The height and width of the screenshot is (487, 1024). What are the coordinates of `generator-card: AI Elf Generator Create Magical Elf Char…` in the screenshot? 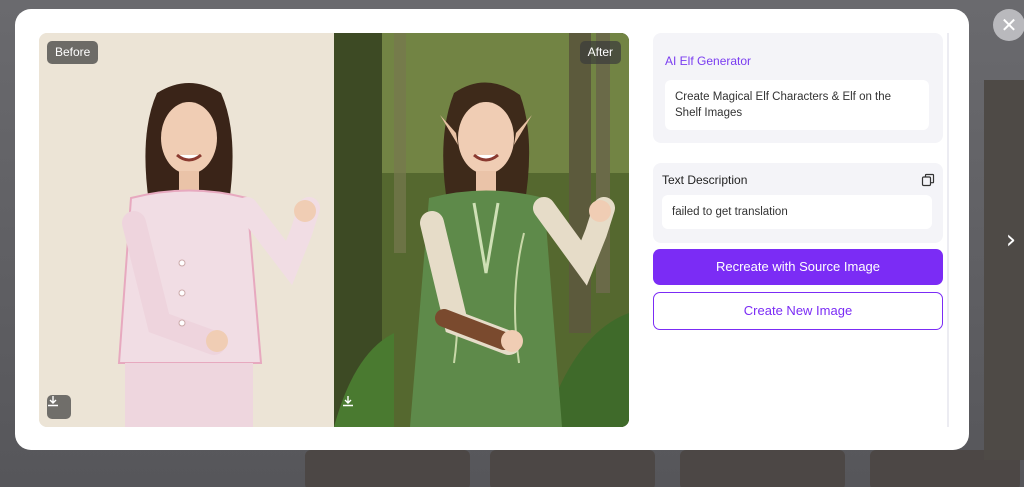 It's located at (798, 88).